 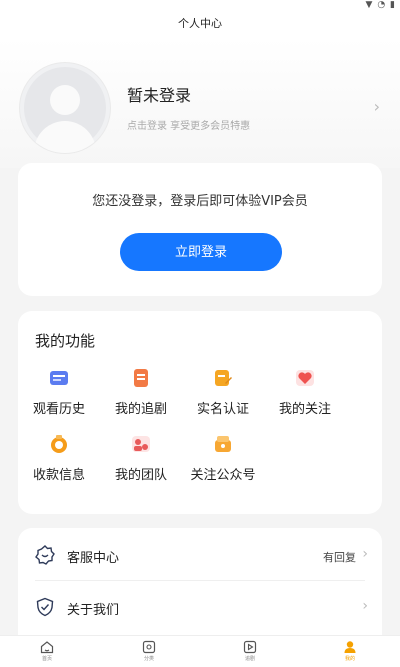 I want to click on history-icon, so click(x=59, y=378).